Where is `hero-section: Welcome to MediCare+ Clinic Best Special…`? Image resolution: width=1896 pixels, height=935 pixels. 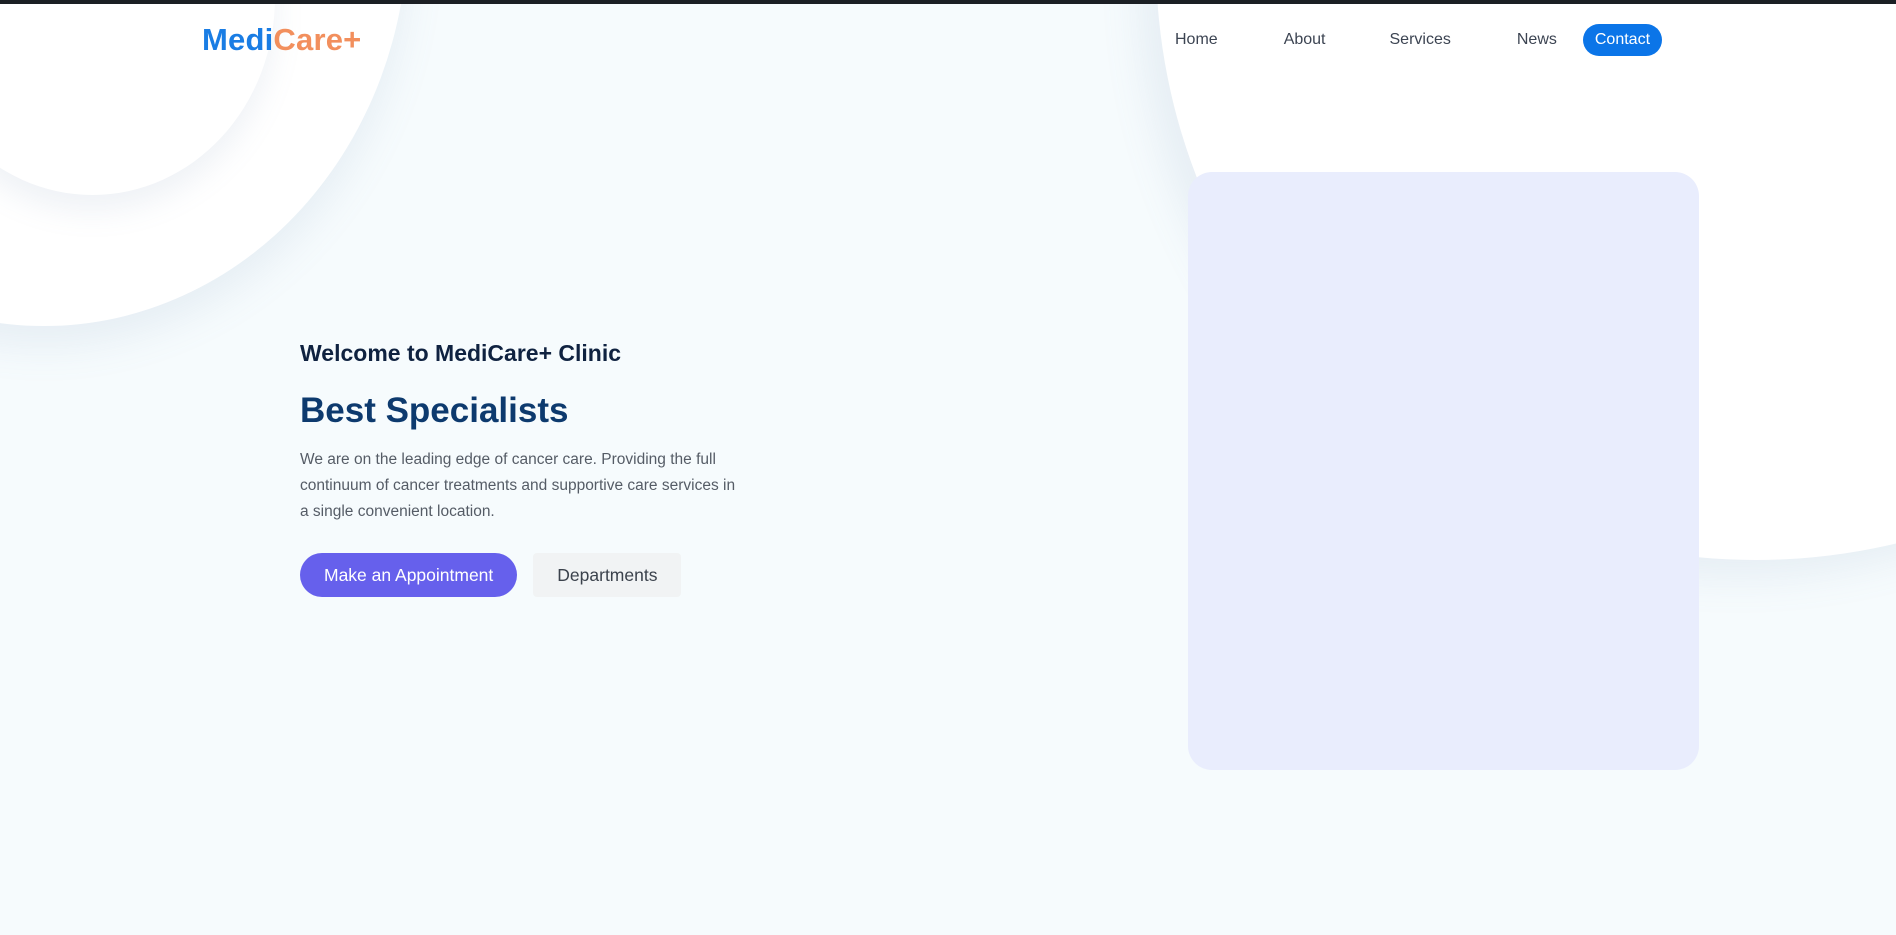
hero-section: Welcome to MediCare+ Clinic Best Special… is located at coordinates (530, 468).